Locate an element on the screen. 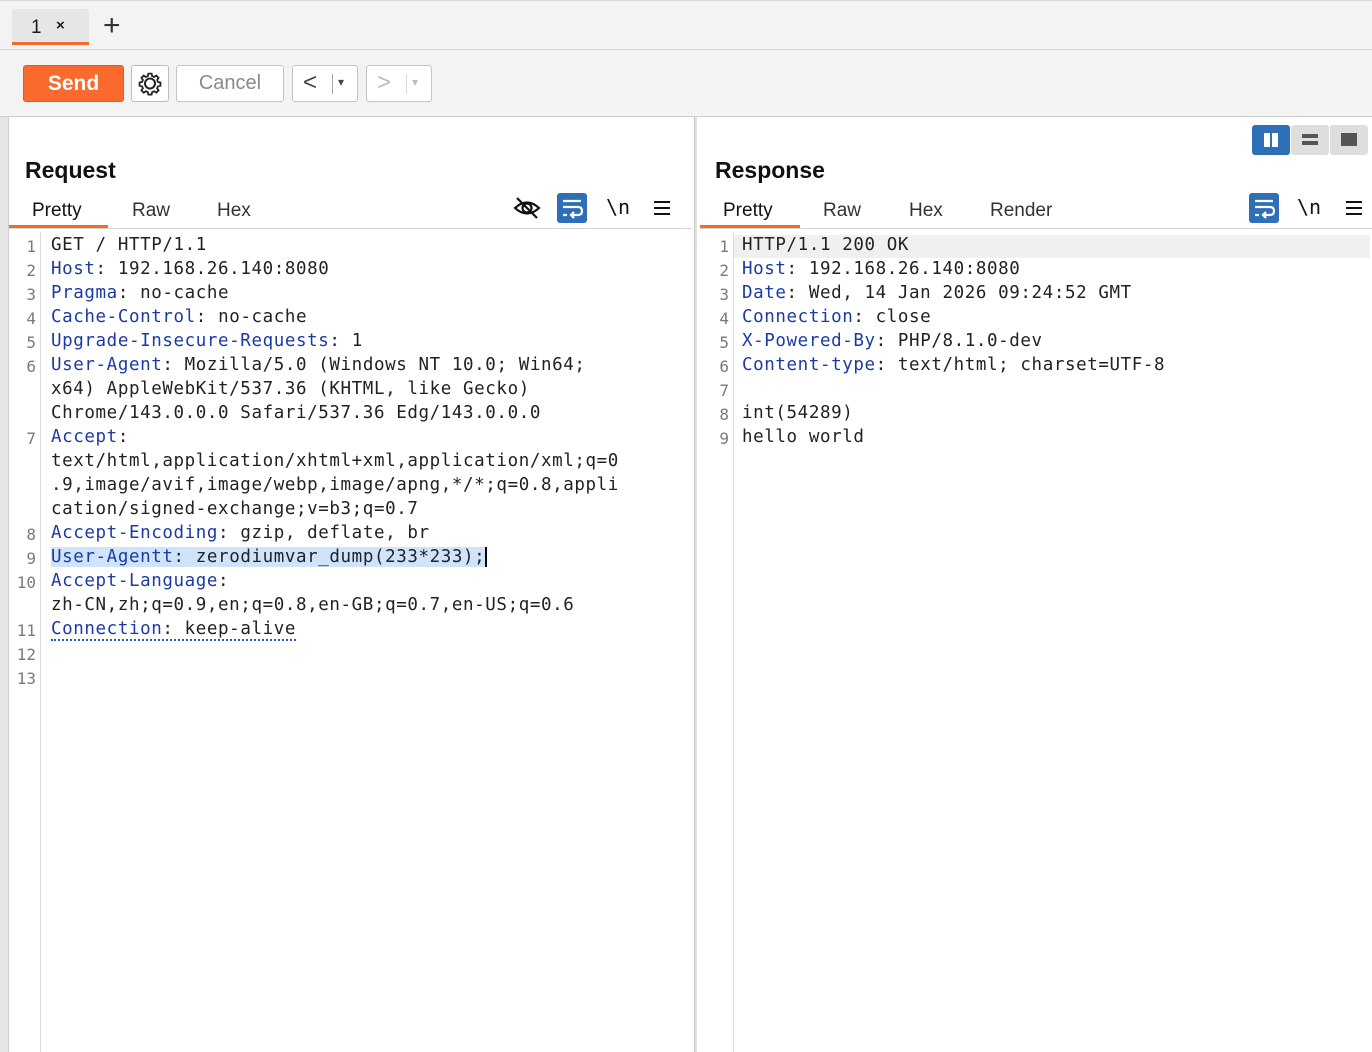  code-line: hello world is located at coordinates (803, 437).